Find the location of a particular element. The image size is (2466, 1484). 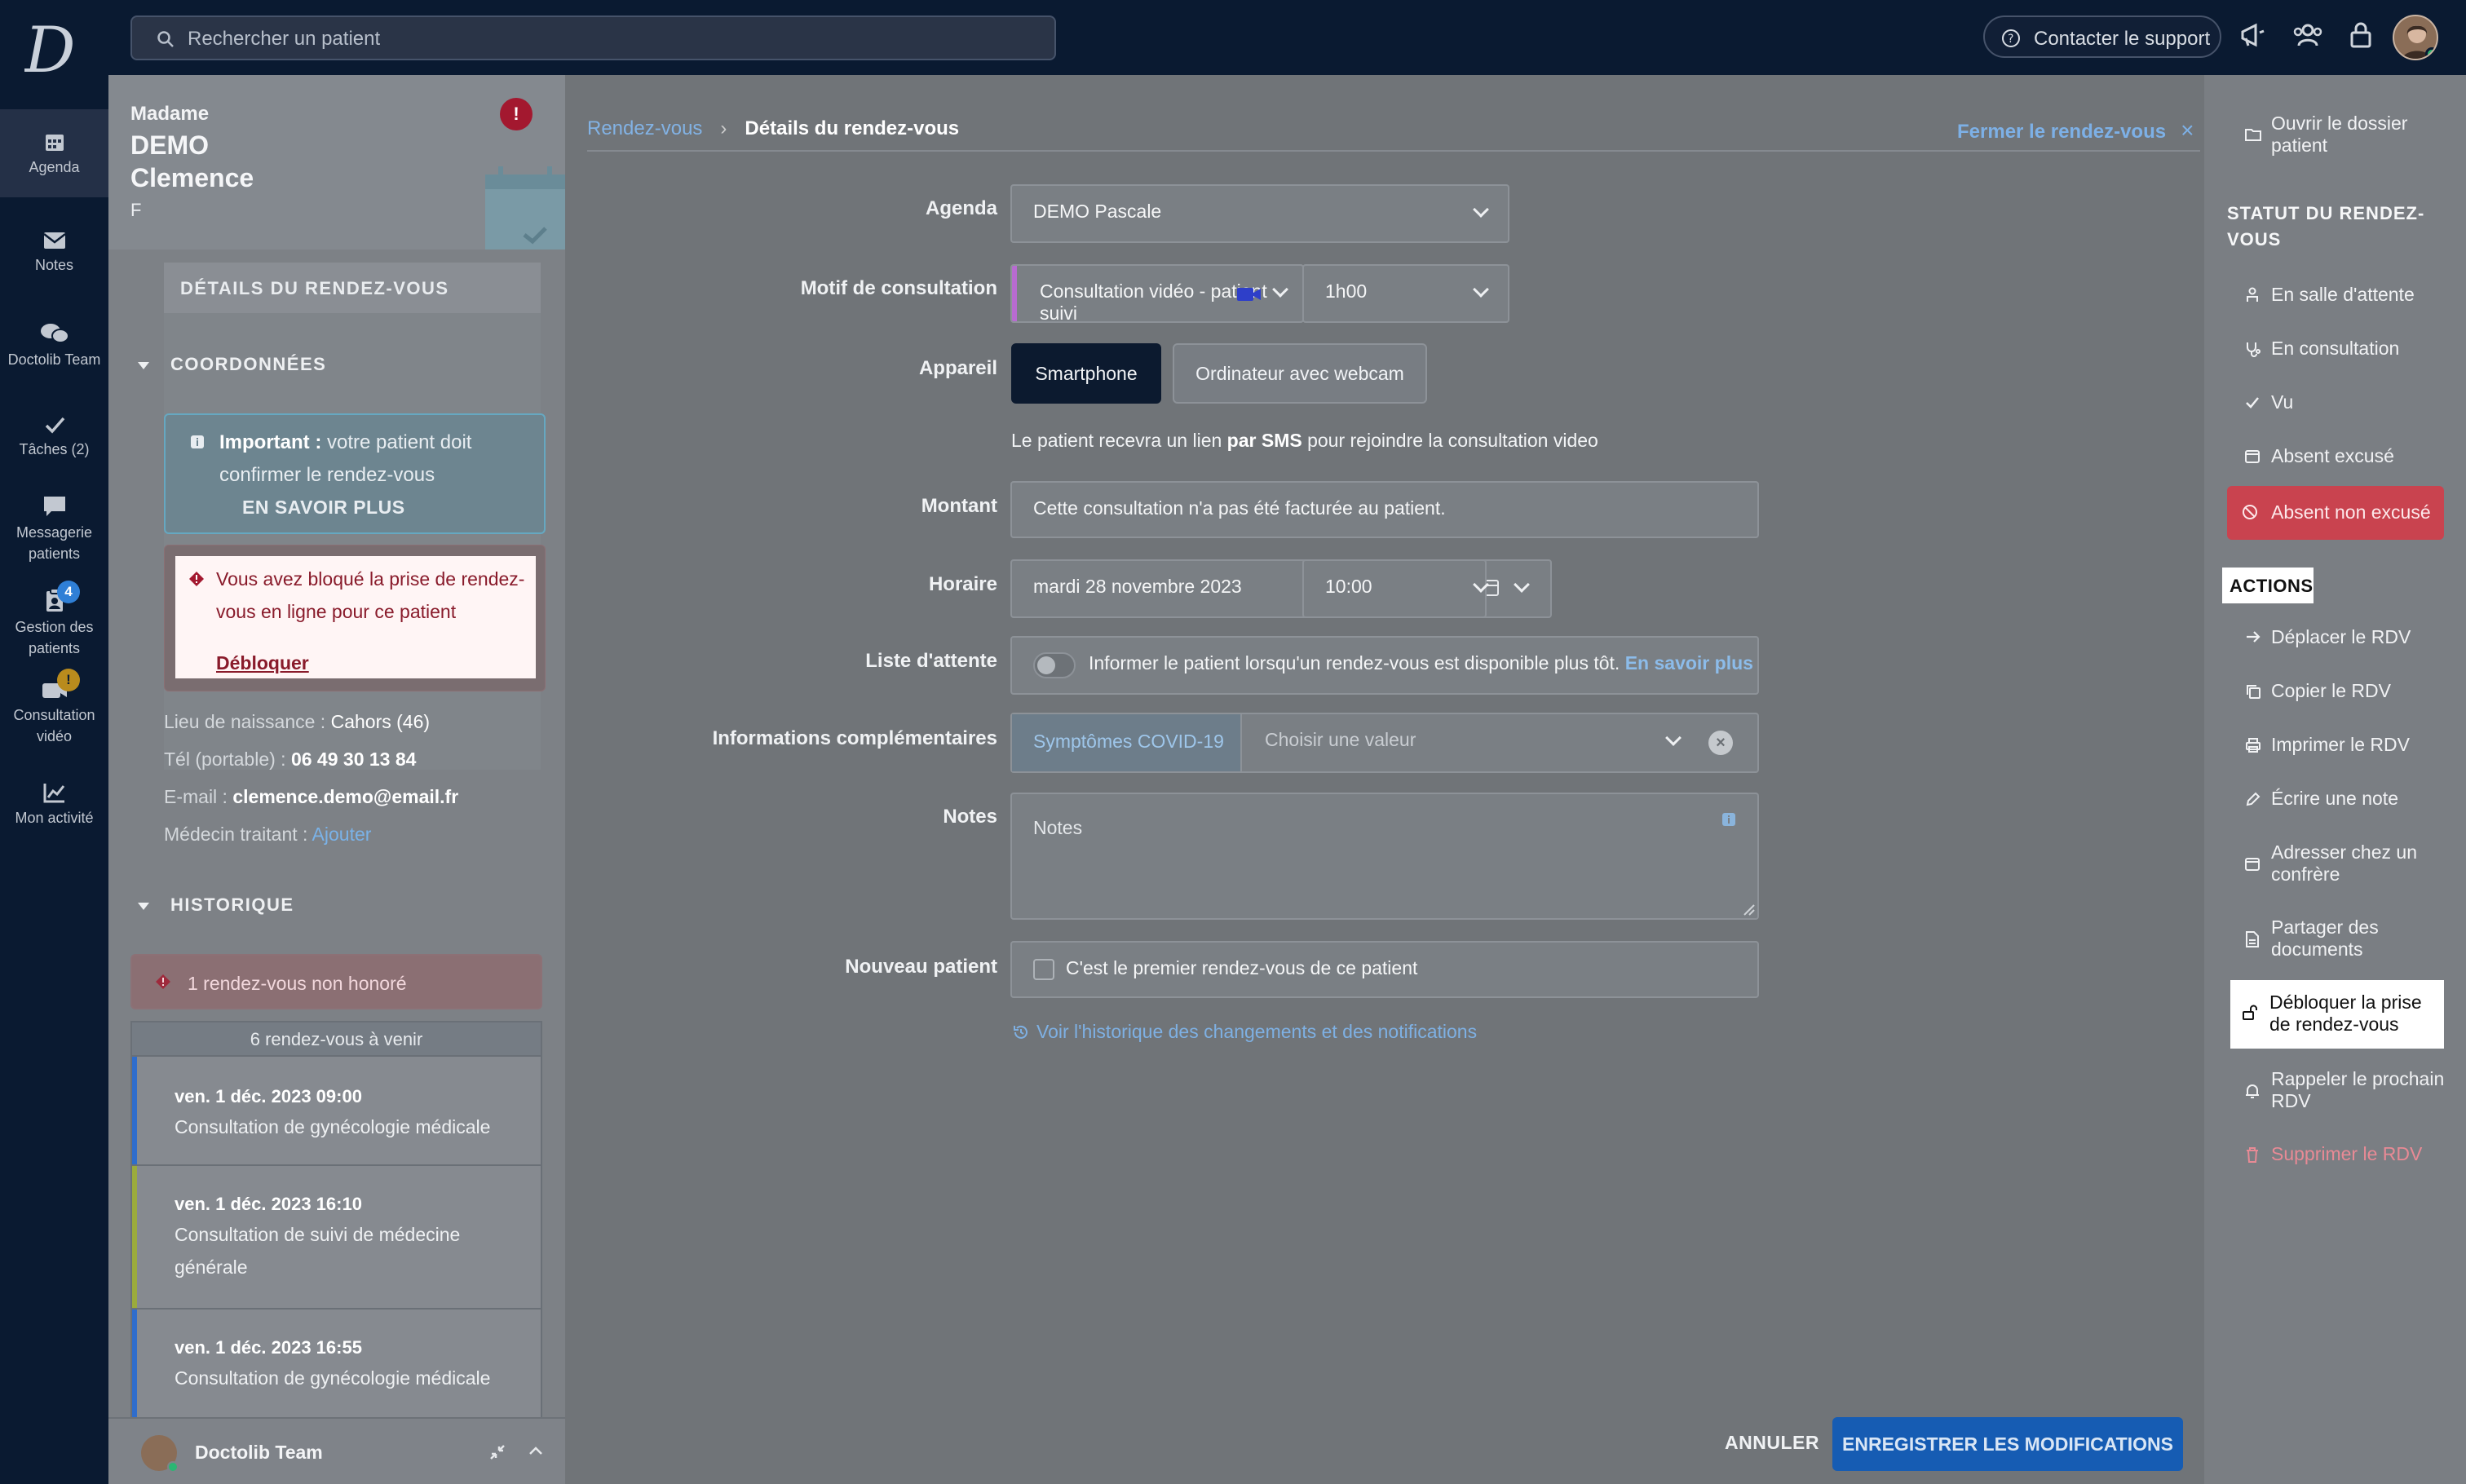

clear-icon: × is located at coordinates (1721, 743).